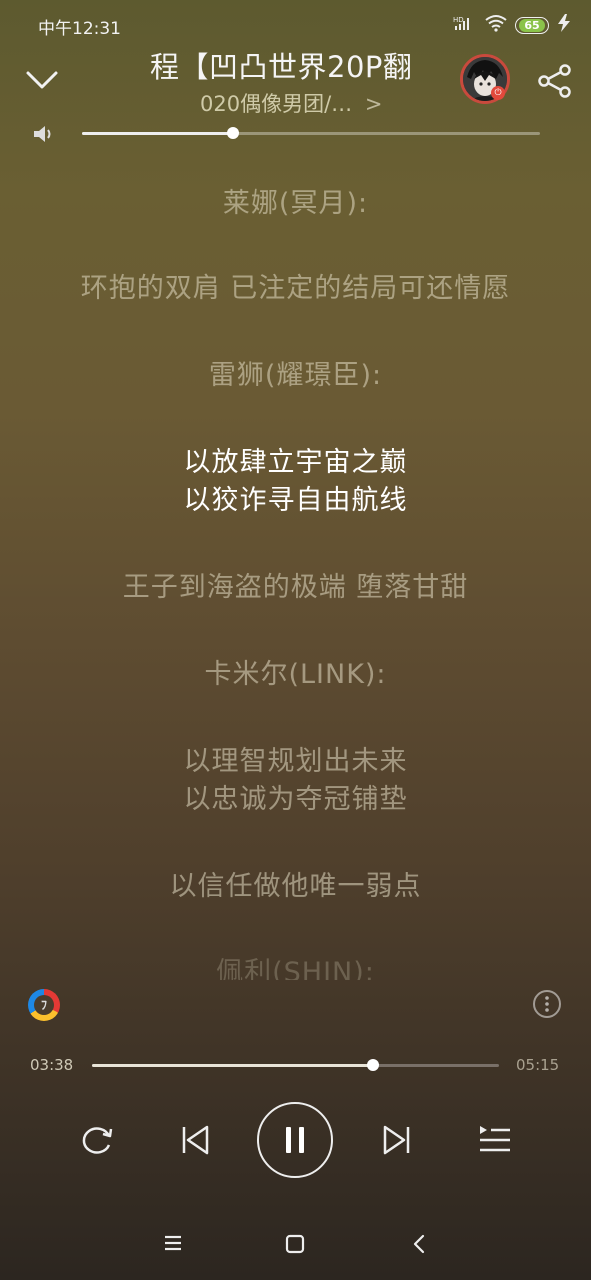 The height and width of the screenshot is (1280, 591). I want to click on back-icon, so click(419, 1244).